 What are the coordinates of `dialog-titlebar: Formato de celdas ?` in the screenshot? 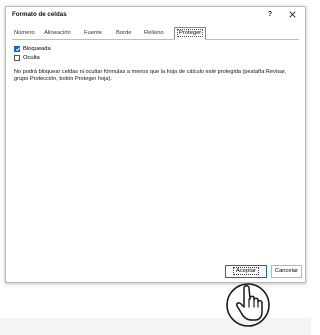 It's located at (155, 16).